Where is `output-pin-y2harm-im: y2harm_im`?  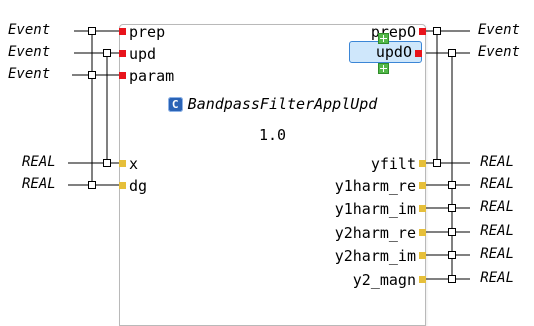 output-pin-y2harm-im: y2harm_im is located at coordinates (380, 256).